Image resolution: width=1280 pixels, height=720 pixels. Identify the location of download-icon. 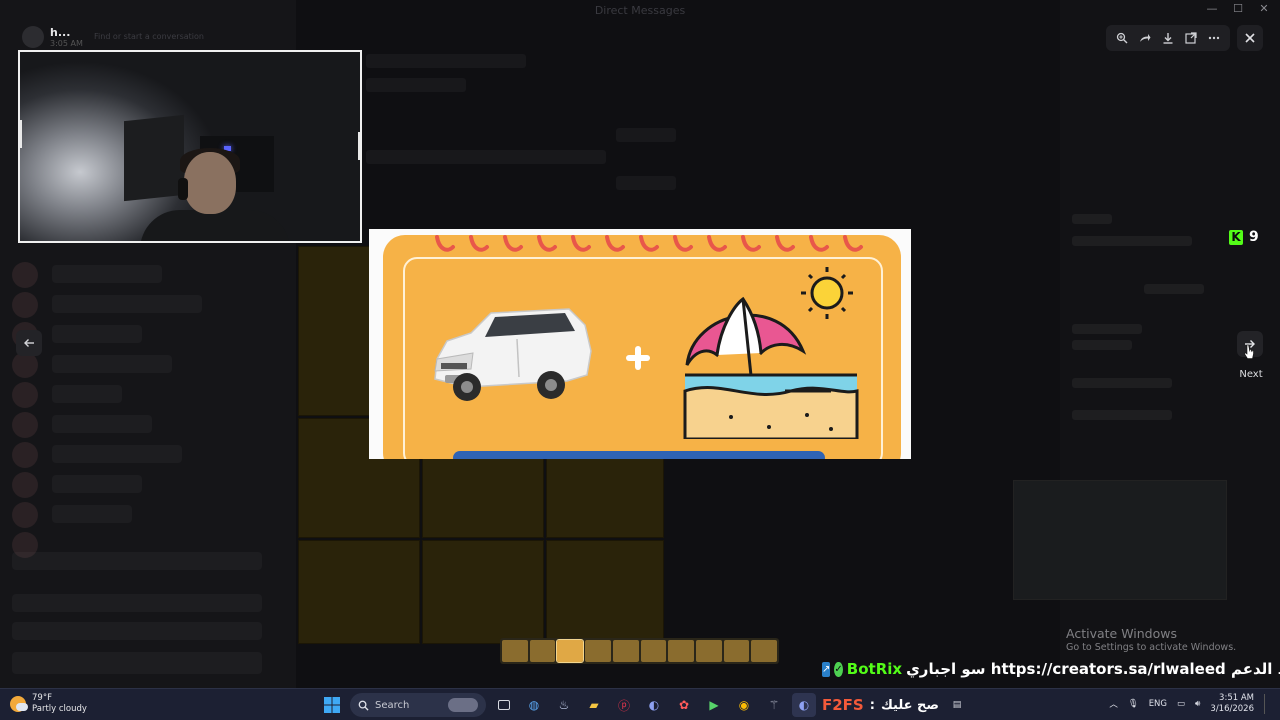
(1168, 38).